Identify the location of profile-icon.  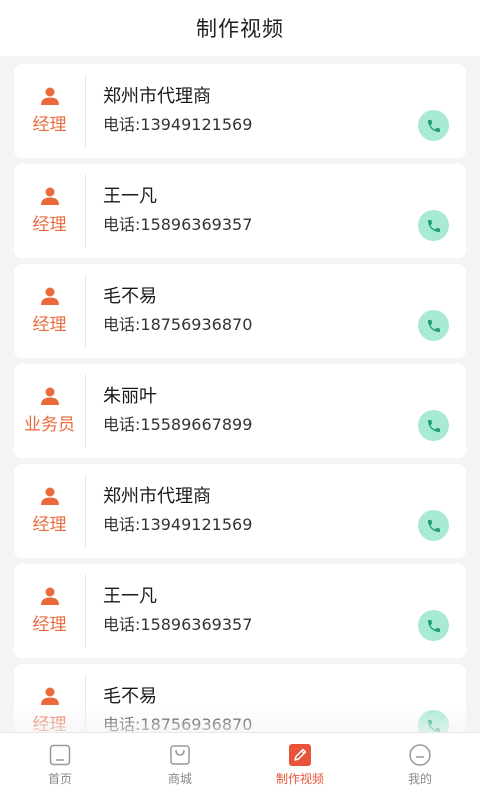
(420, 755).